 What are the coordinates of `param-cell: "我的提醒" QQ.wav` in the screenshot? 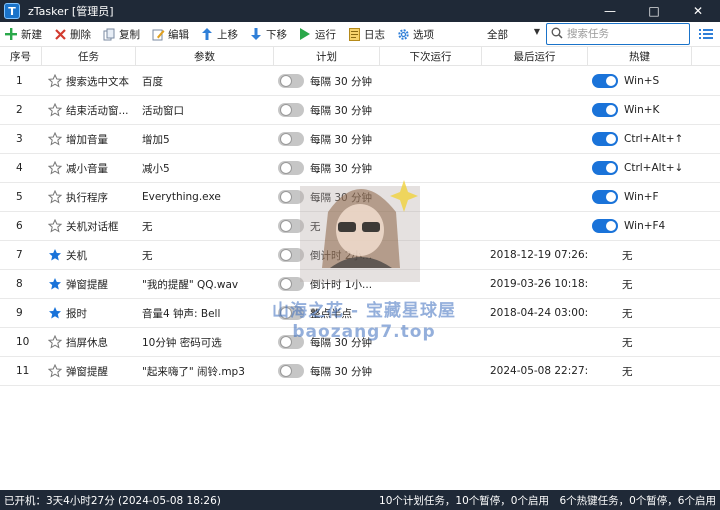 It's located at (190, 284).